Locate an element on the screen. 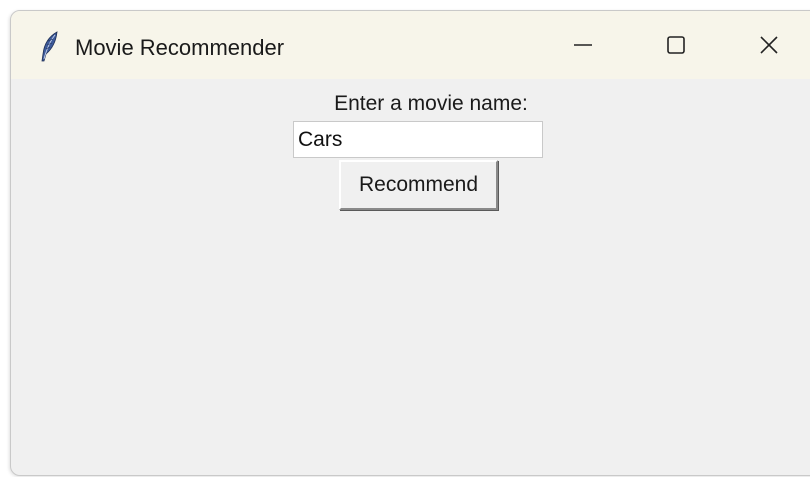  maximize-button is located at coordinates (676, 47).